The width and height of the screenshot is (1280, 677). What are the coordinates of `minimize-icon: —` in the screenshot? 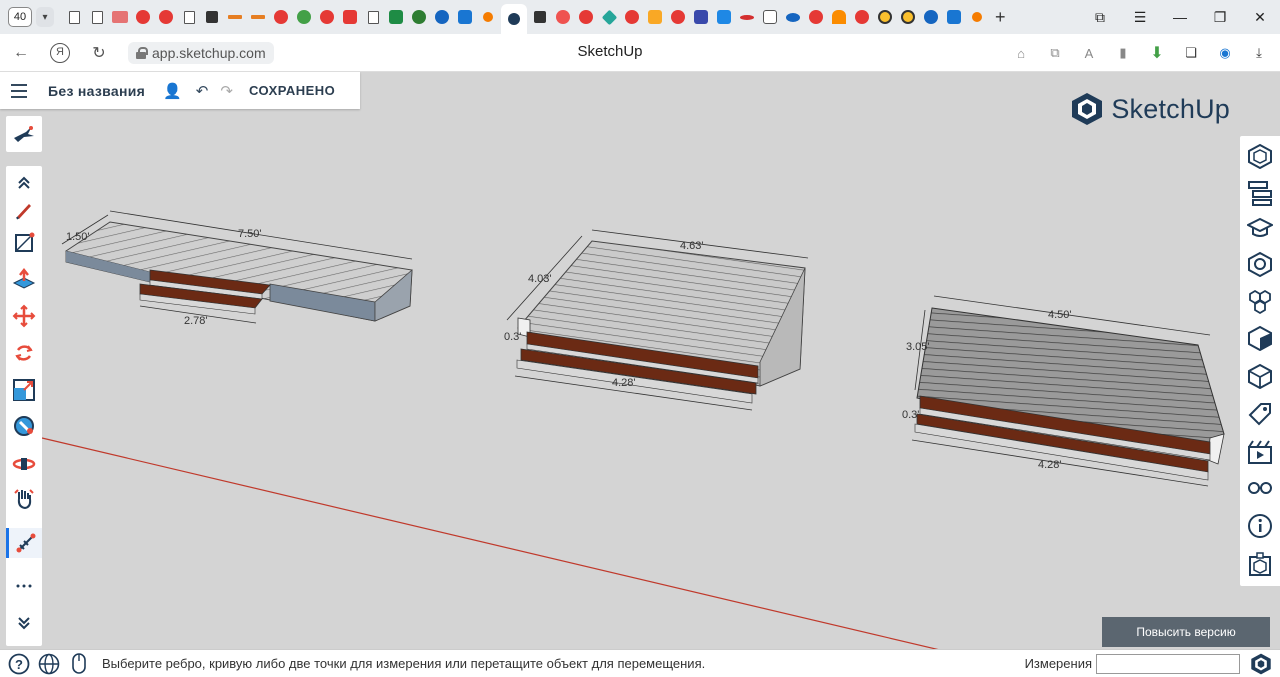 It's located at (1180, 17).